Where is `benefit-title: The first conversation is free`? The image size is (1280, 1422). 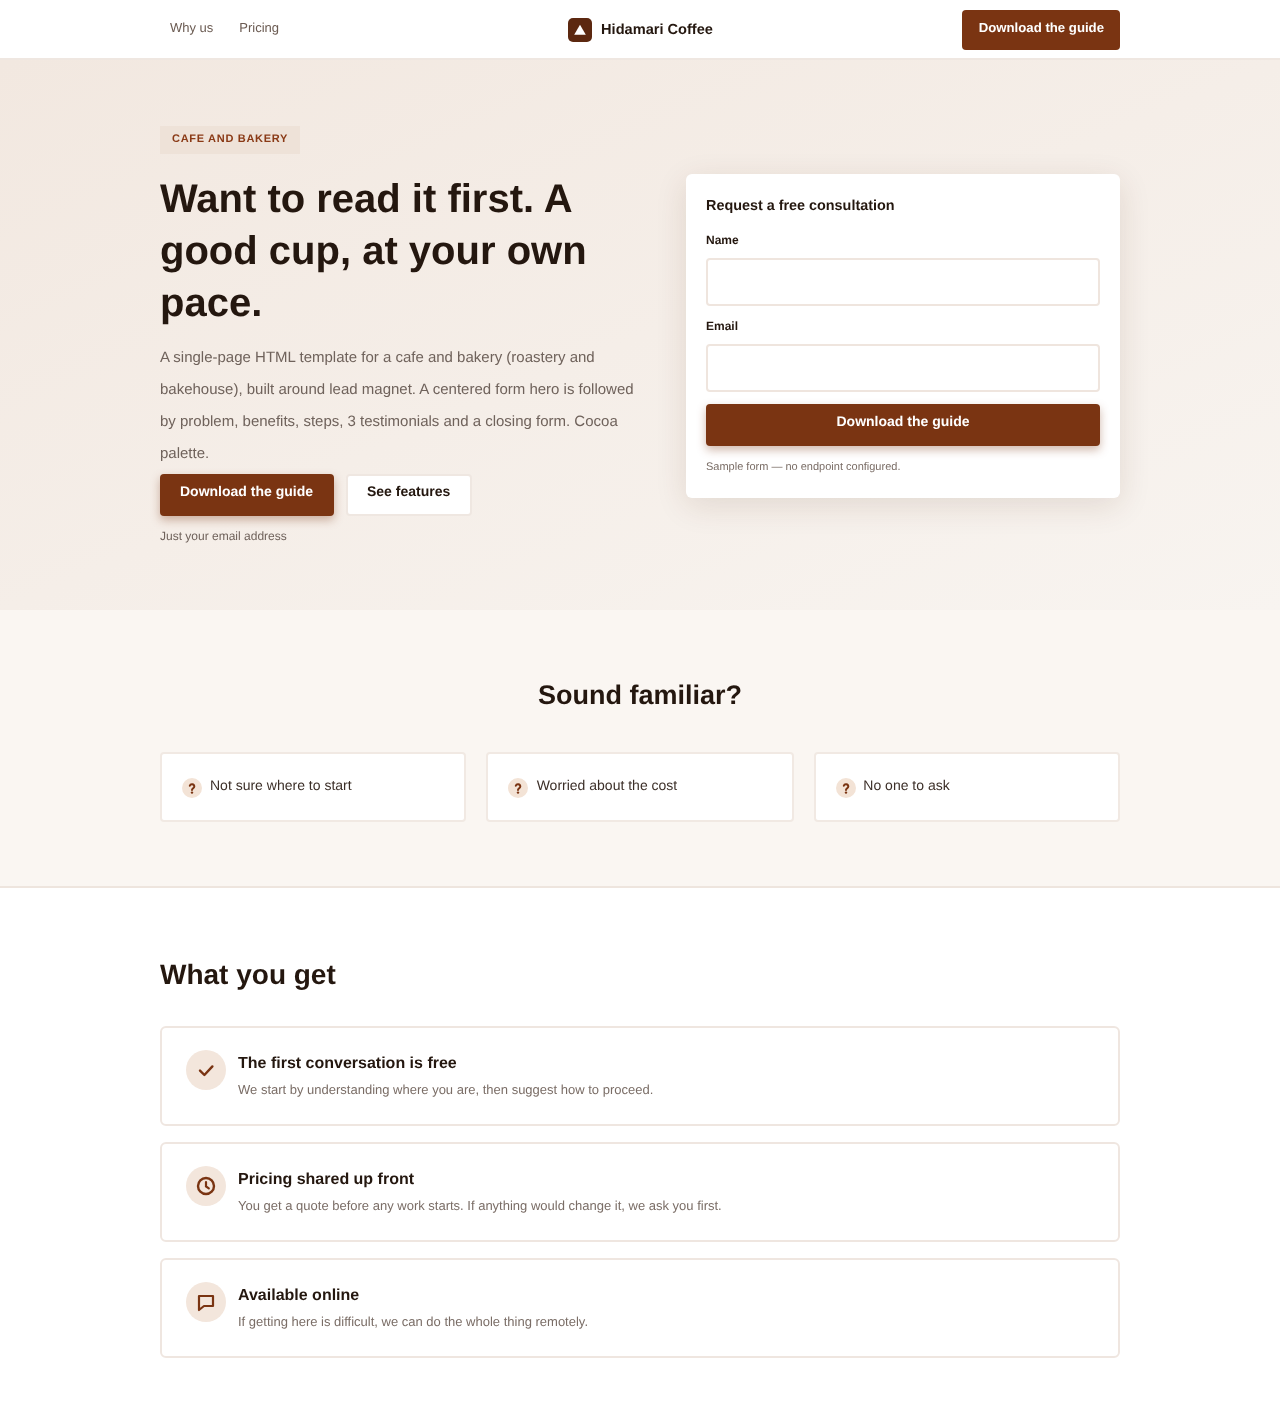
benefit-title: The first conversation is free is located at coordinates (348, 1064).